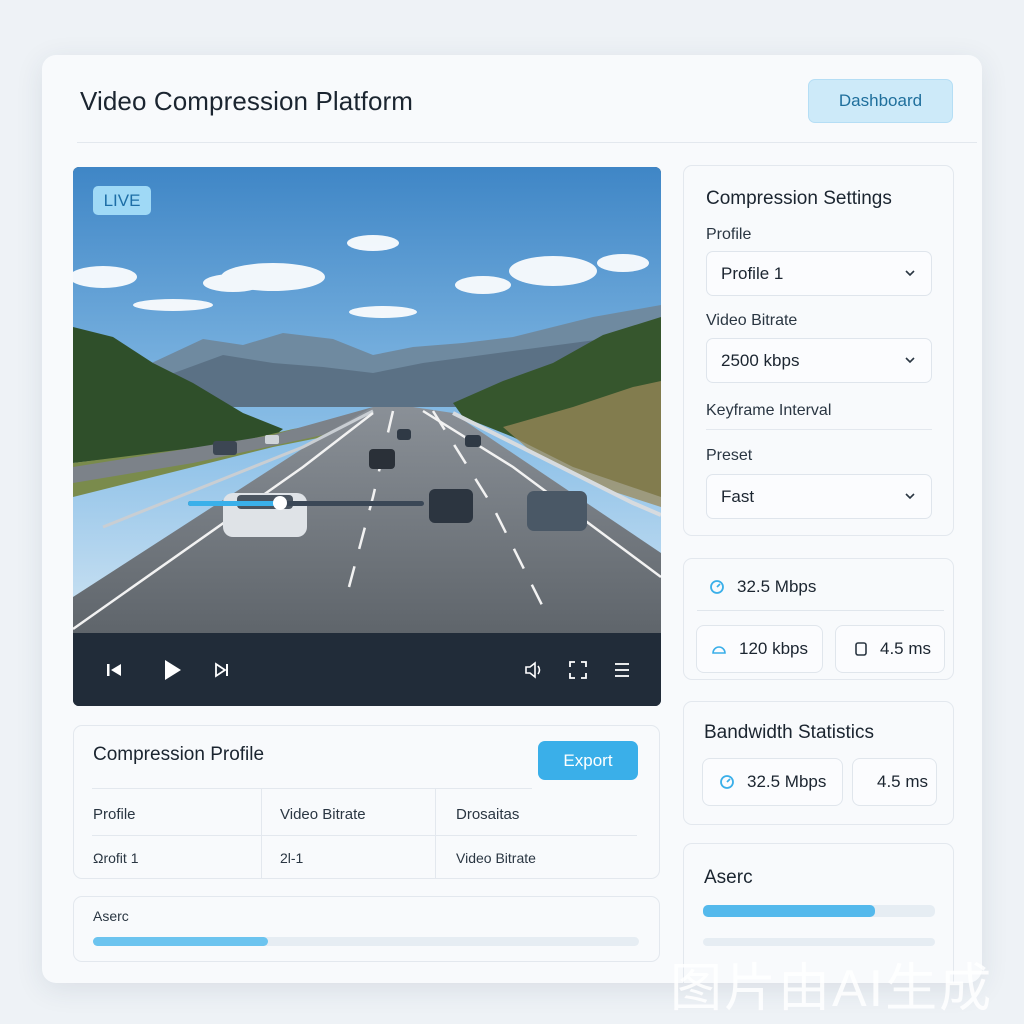 The height and width of the screenshot is (1024, 1024). What do you see at coordinates (111, 916) in the screenshot?
I see `left-bottom-title: Aserc` at bounding box center [111, 916].